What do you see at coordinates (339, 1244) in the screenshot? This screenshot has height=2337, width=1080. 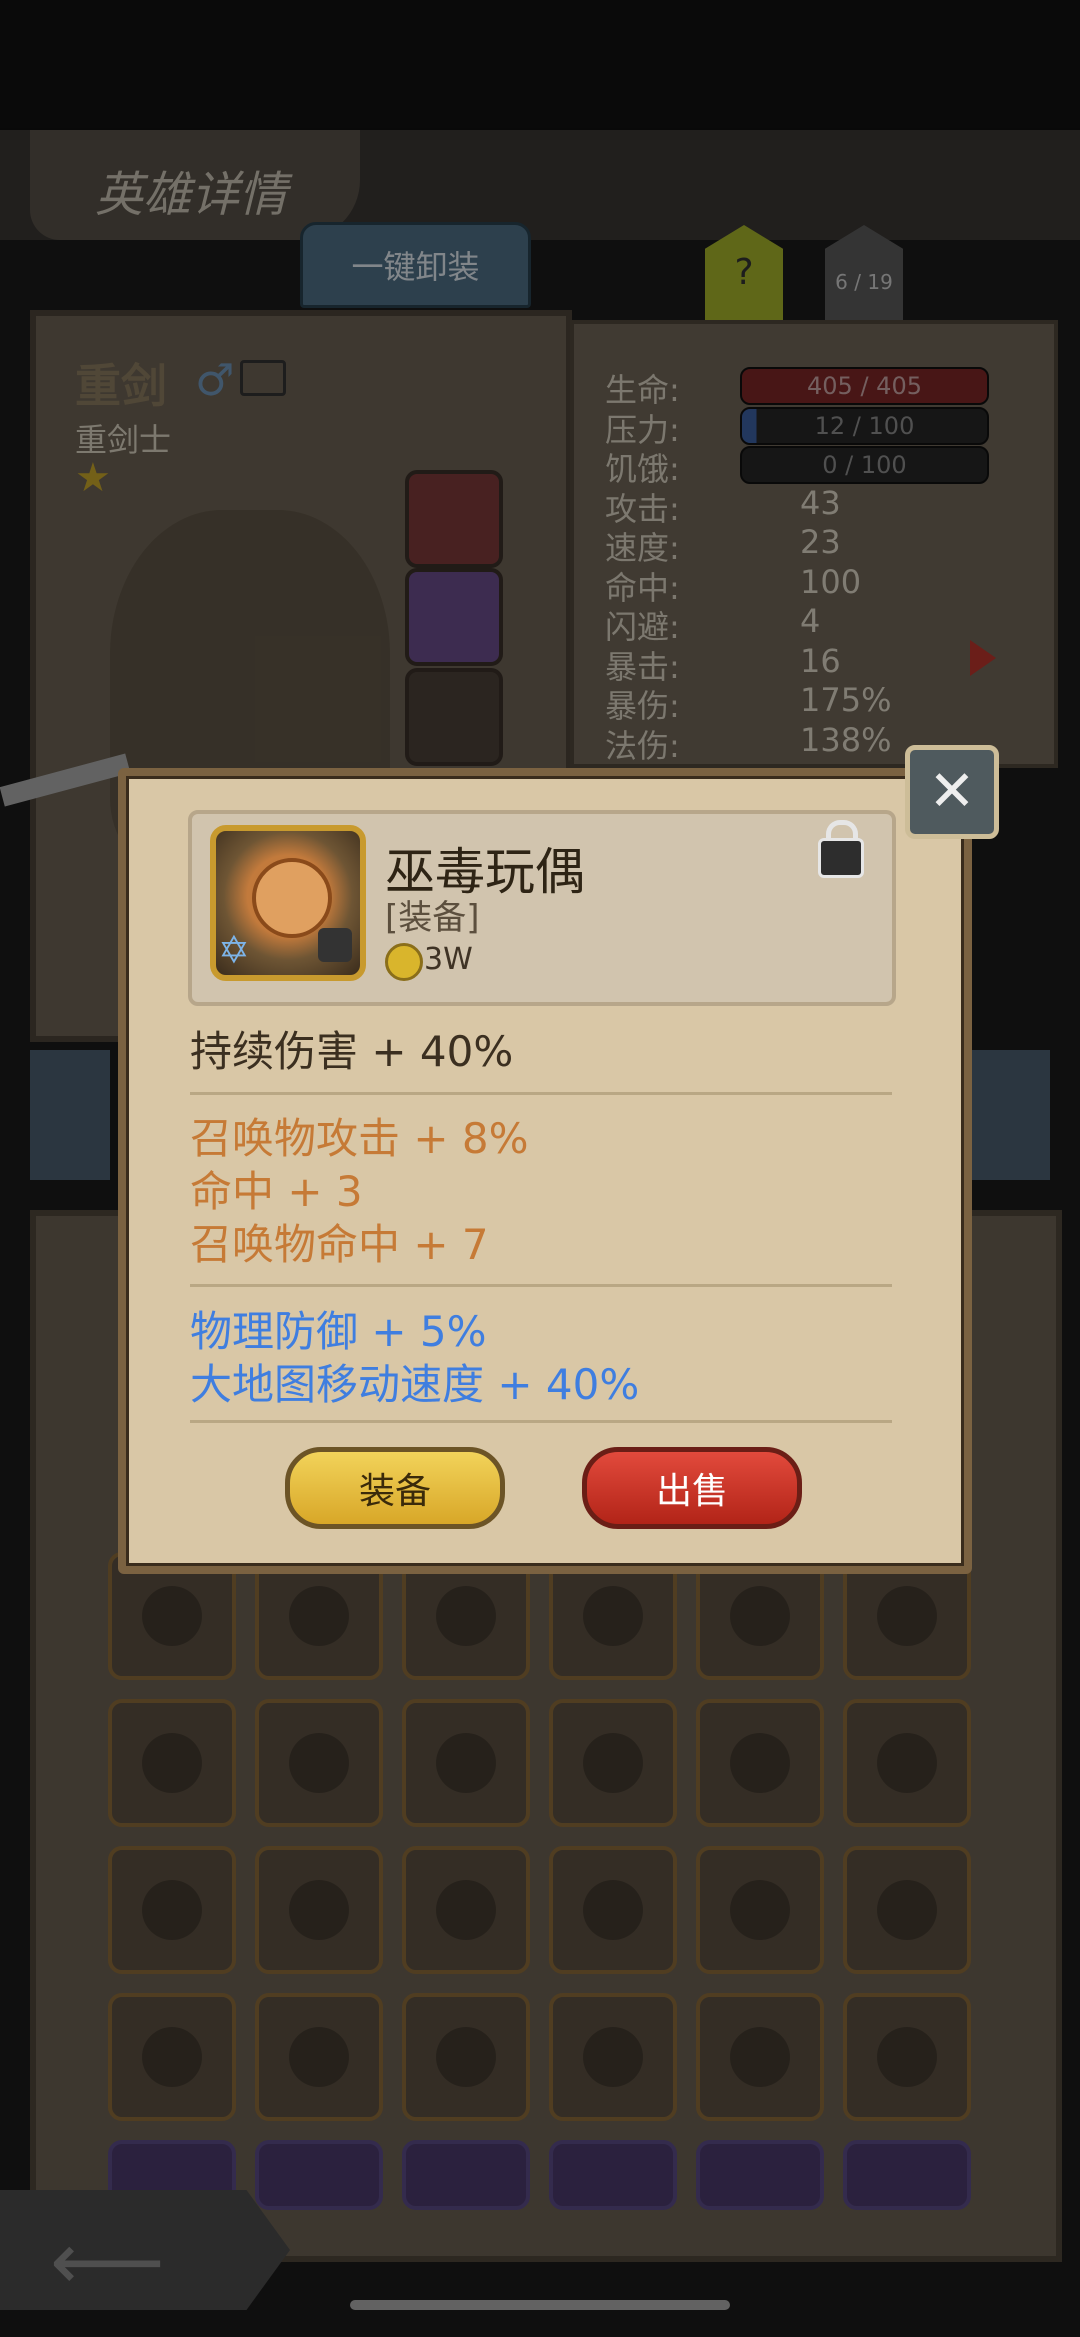 I see `orange-attribute: 召唤物命中 + 7` at bounding box center [339, 1244].